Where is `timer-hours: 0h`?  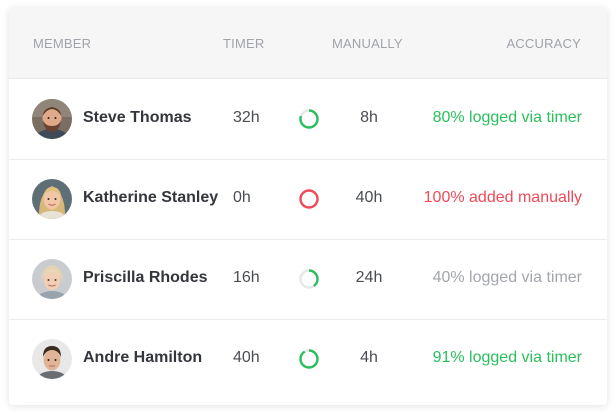
timer-hours: 0h is located at coordinates (242, 197).